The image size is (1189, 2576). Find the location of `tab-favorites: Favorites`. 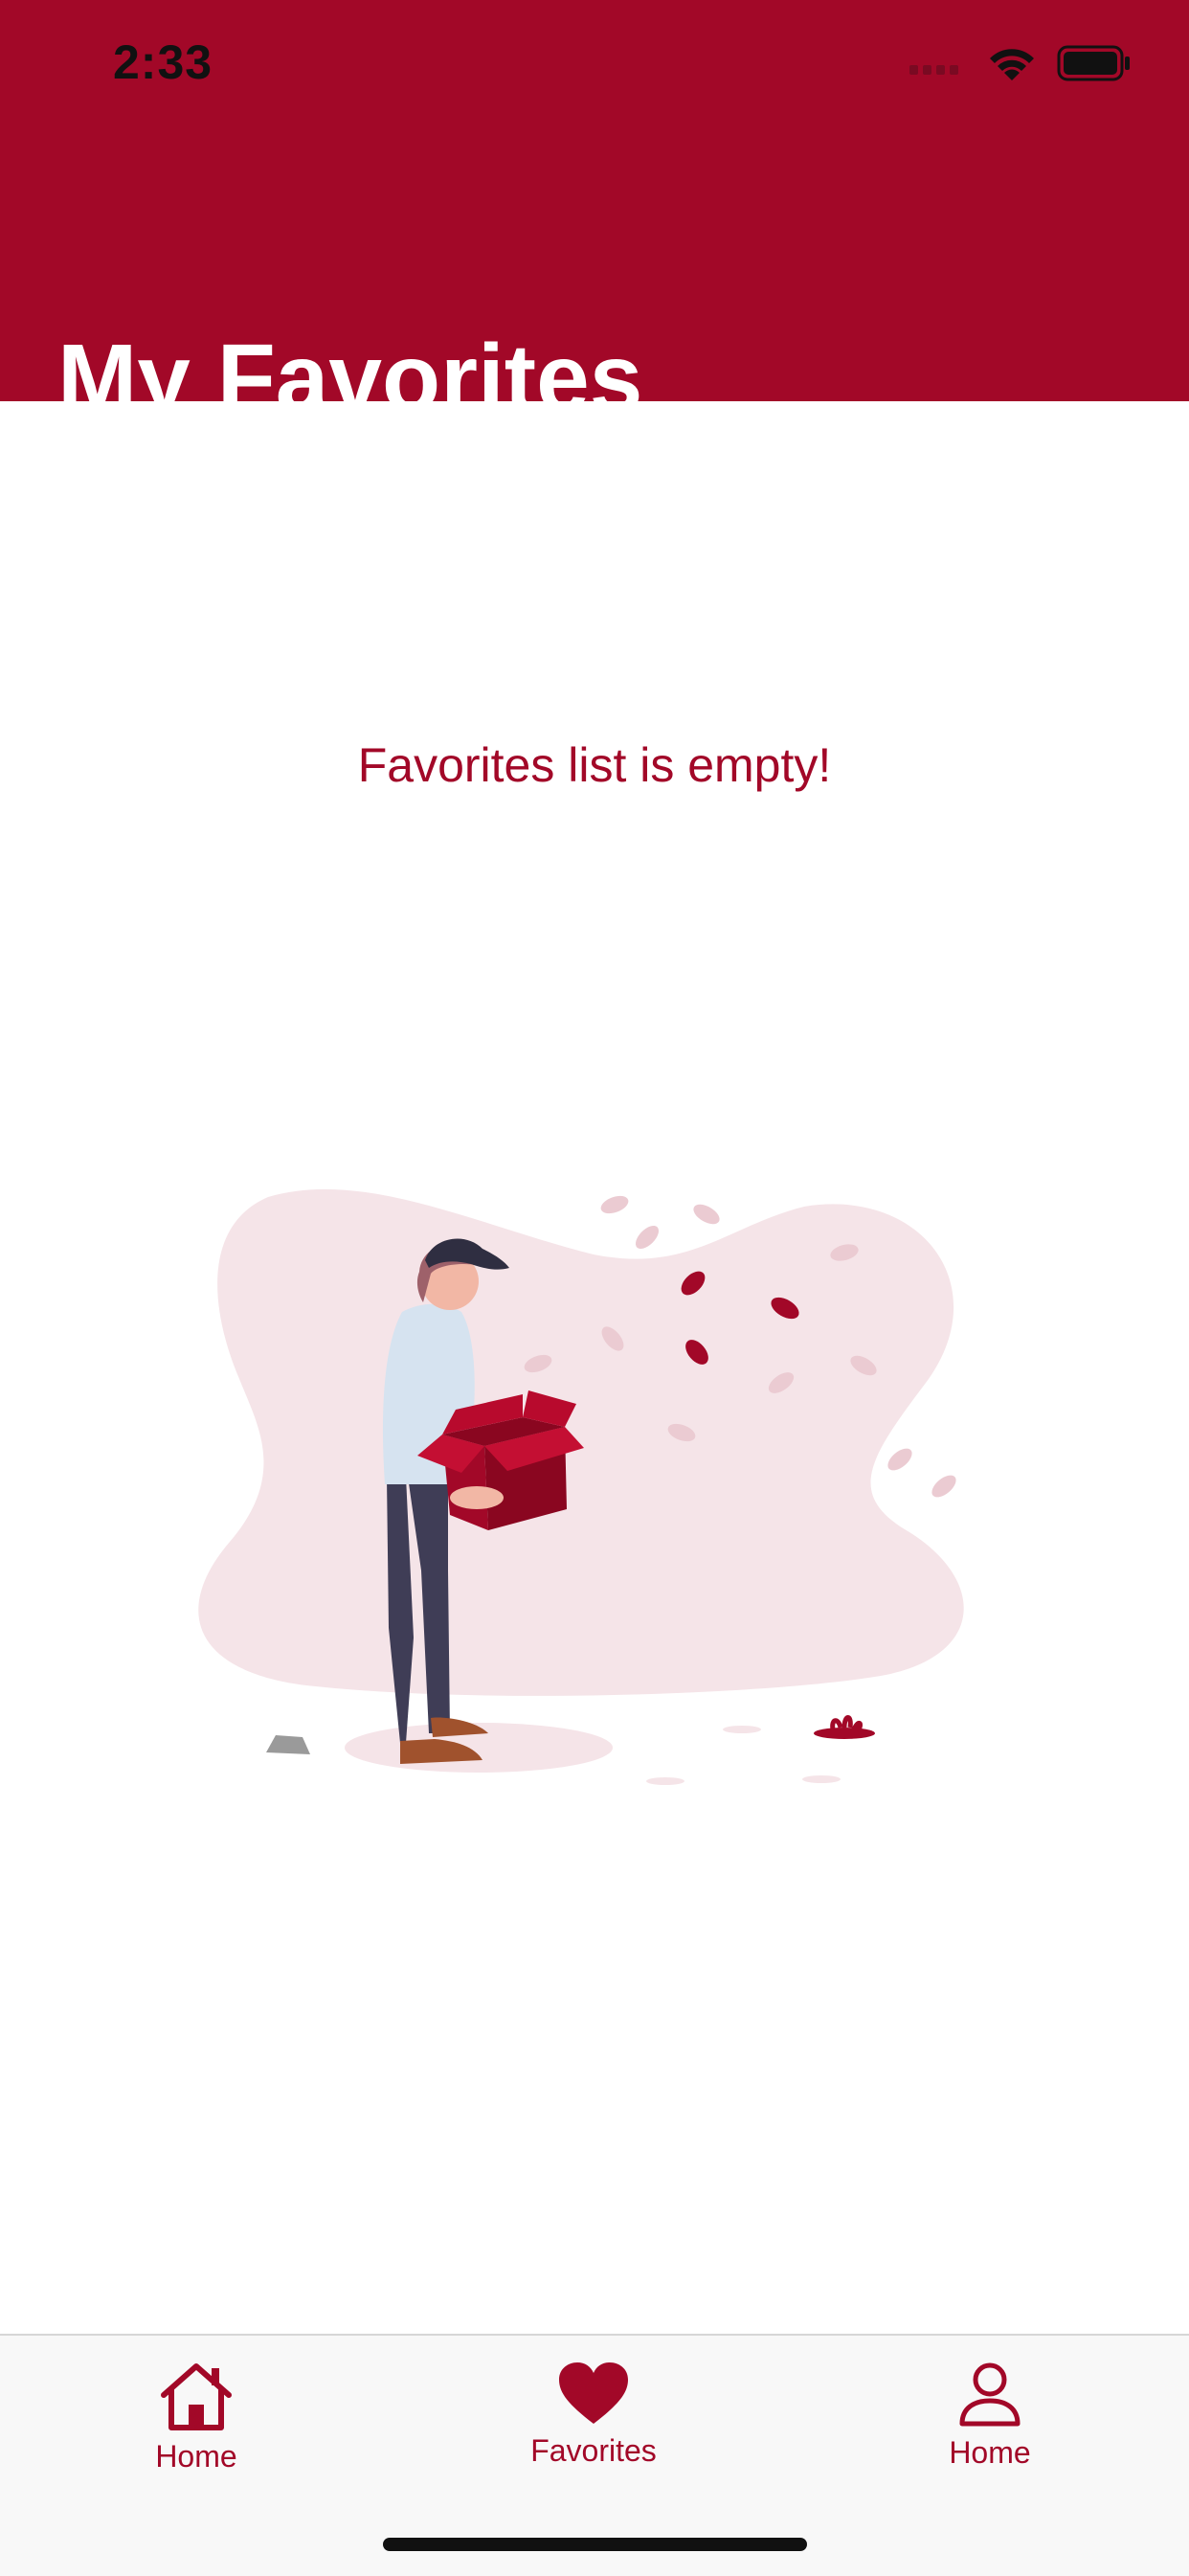

tab-favorites: Favorites is located at coordinates (593, 2415).